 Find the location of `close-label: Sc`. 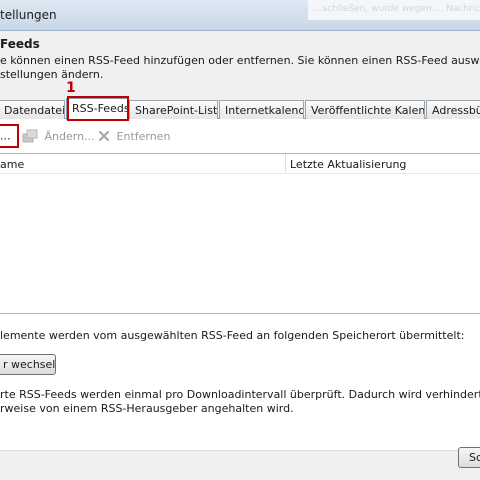

close-label: Sc is located at coordinates (474, 457).